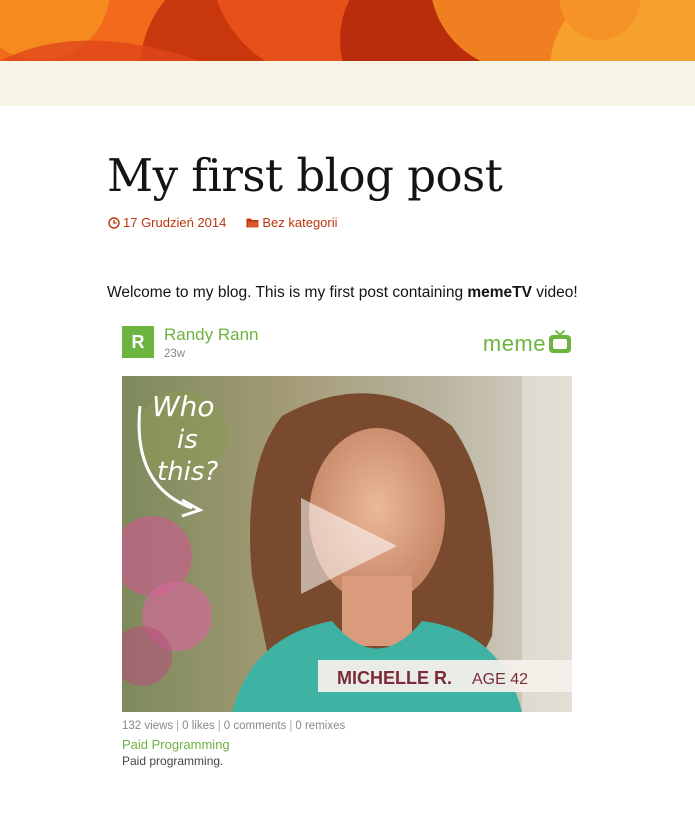 The width and height of the screenshot is (695, 816). I want to click on post-body-bold: memeTV, so click(499, 292).